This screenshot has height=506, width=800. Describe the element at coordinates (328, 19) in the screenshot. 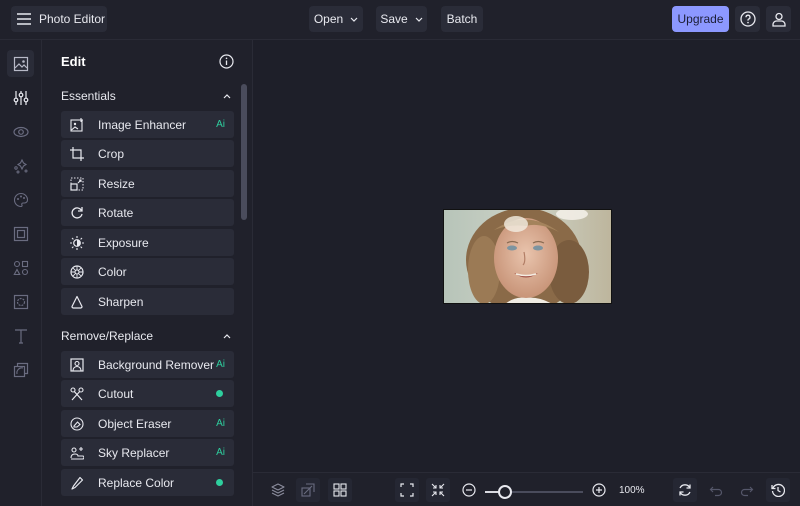

I see `open-label: Open` at that location.